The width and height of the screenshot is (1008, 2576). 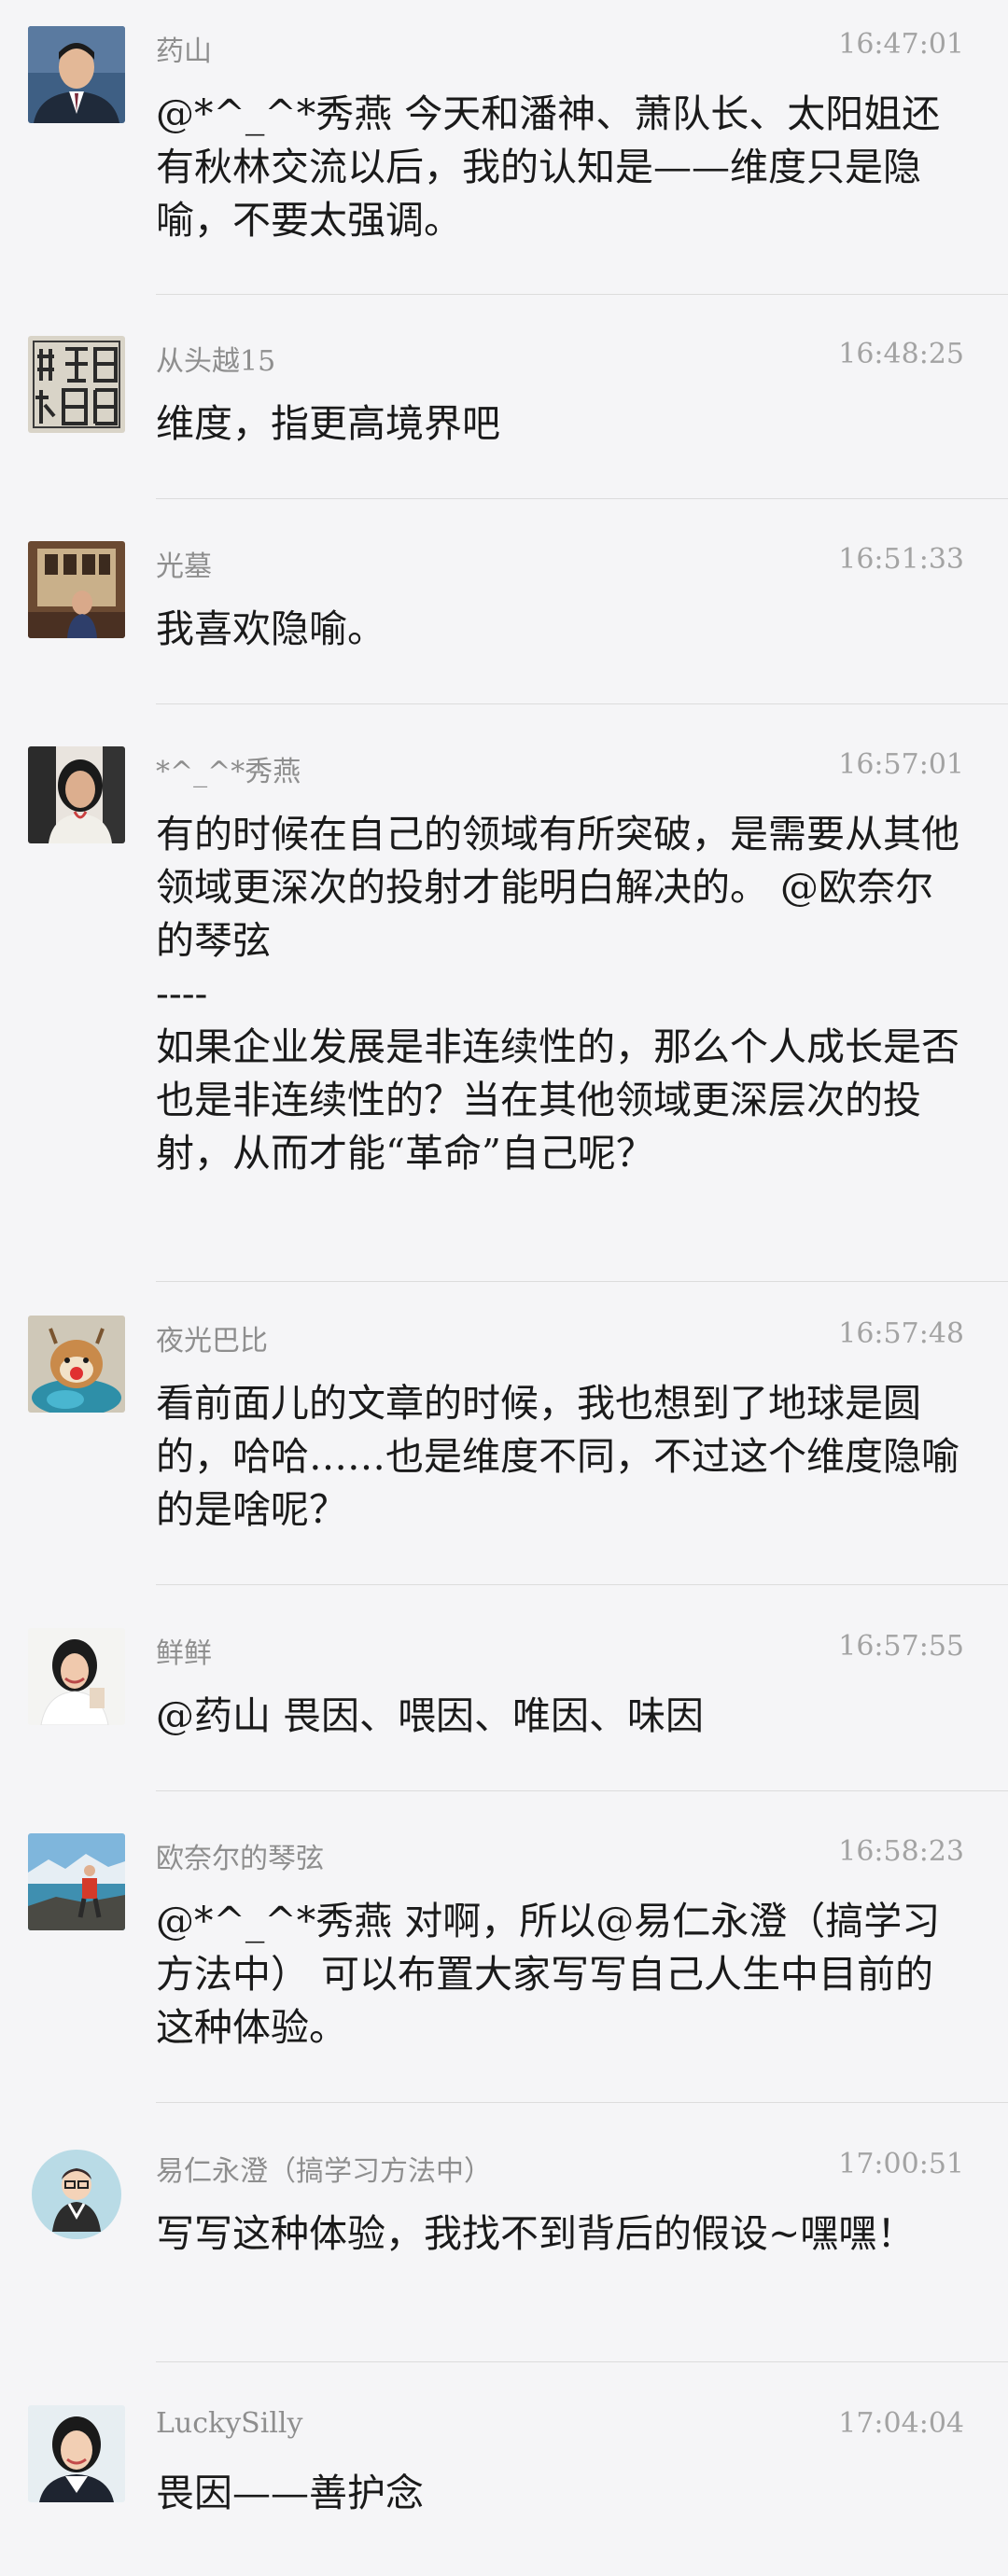 What do you see at coordinates (228, 768) in the screenshot?
I see `sender-name: *^_^*秀燕` at bounding box center [228, 768].